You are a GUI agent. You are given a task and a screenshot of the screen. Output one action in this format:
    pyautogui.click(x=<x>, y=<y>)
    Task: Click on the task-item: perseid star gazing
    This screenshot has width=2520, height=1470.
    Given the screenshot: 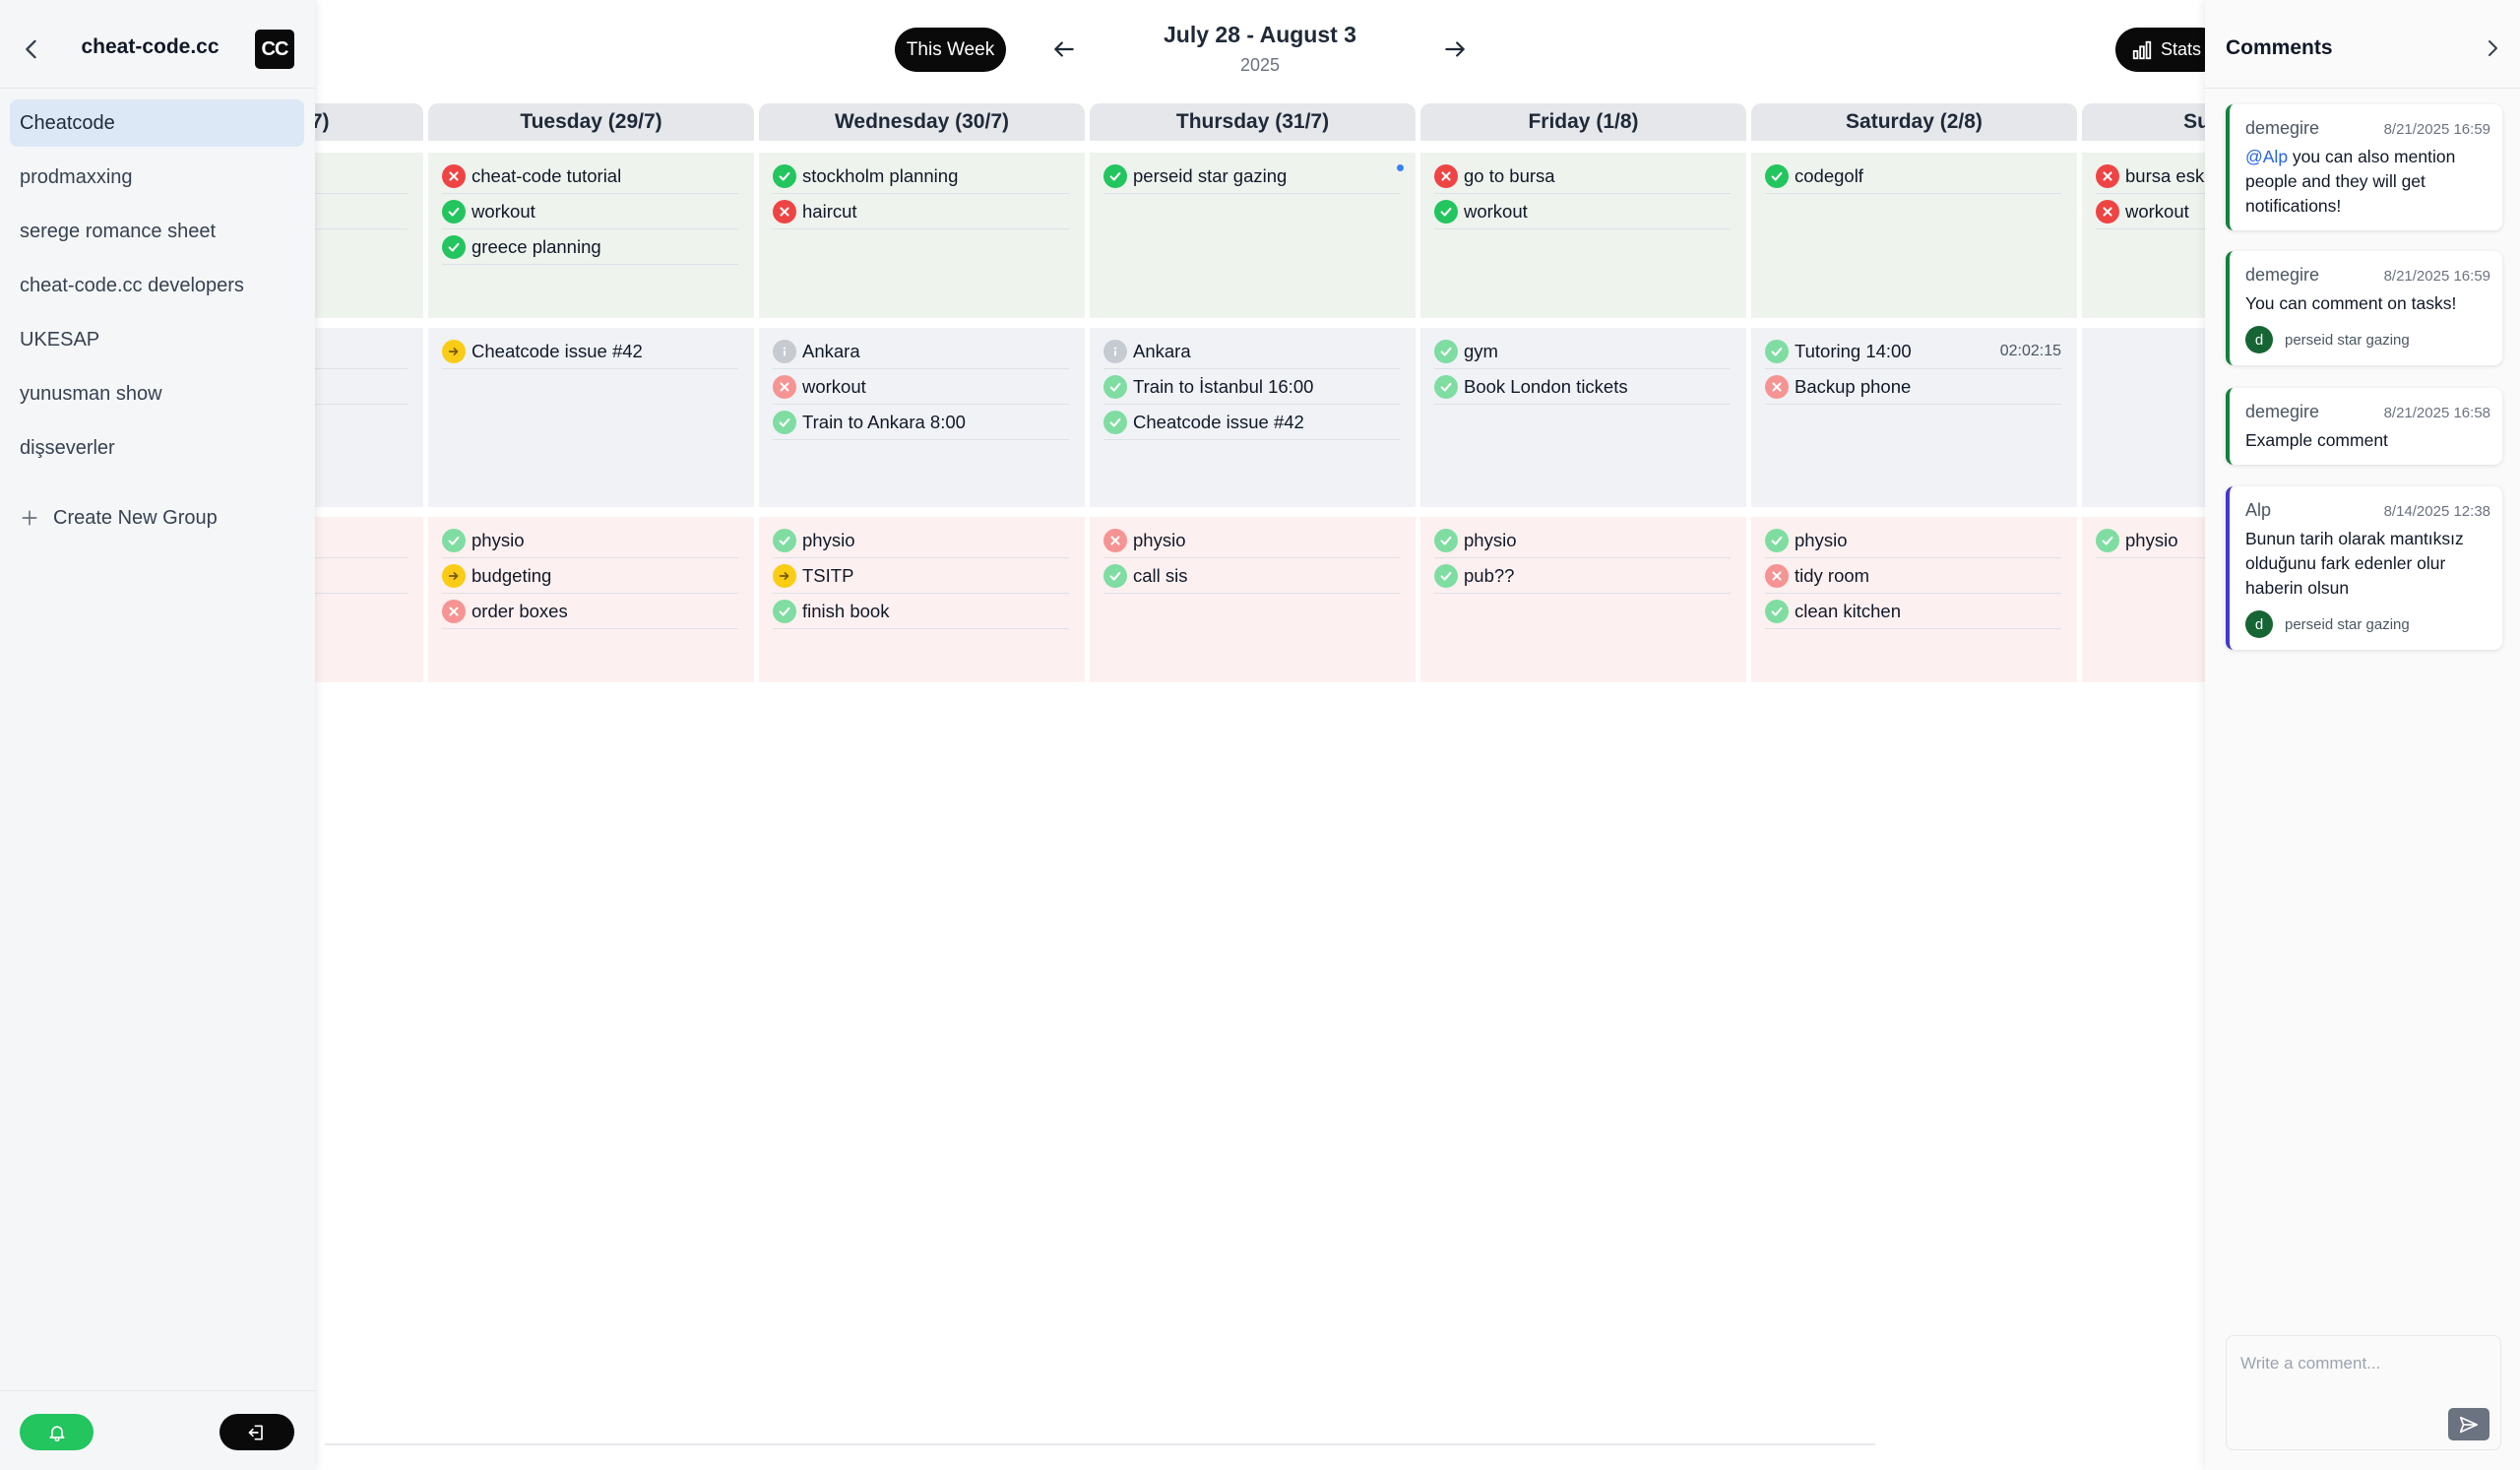 What is the action you would take?
    pyautogui.click(x=1251, y=176)
    